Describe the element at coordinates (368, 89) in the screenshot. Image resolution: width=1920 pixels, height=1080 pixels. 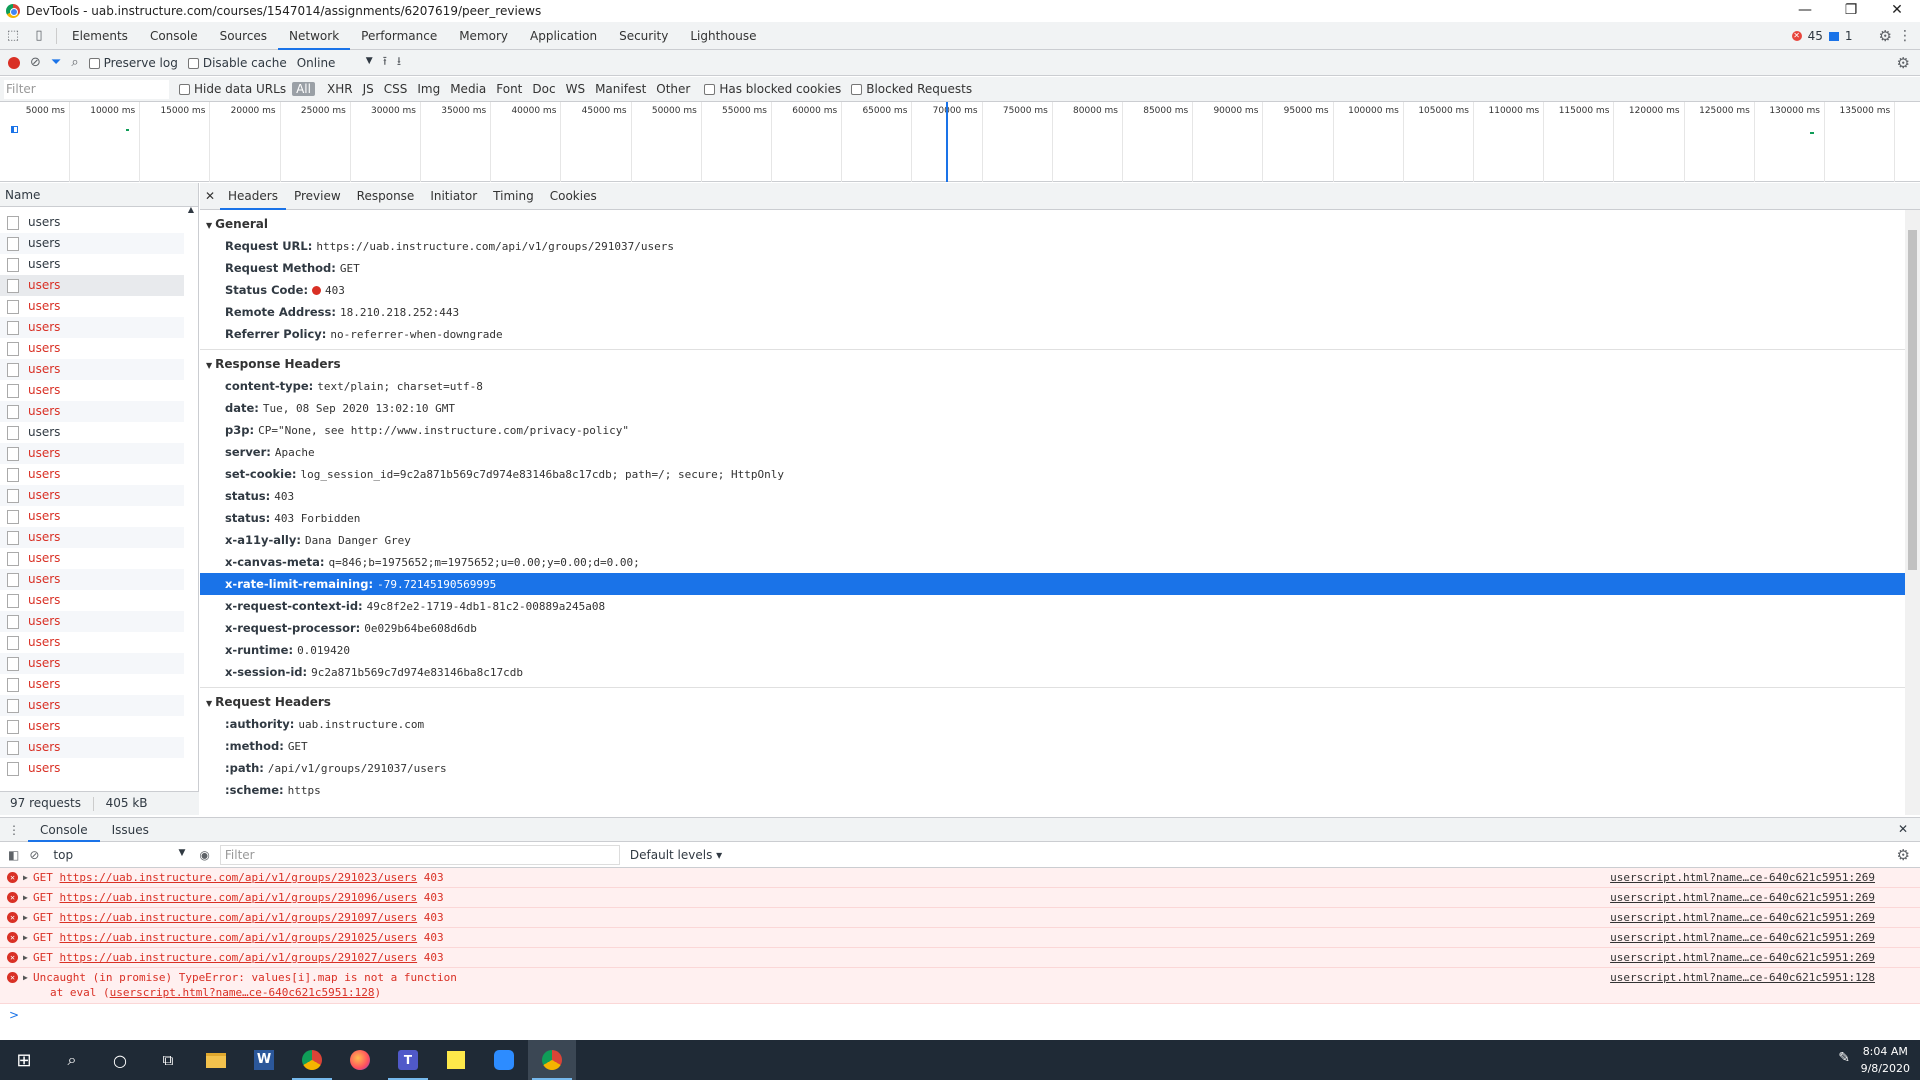
I see `type-filter-js: JS` at that location.